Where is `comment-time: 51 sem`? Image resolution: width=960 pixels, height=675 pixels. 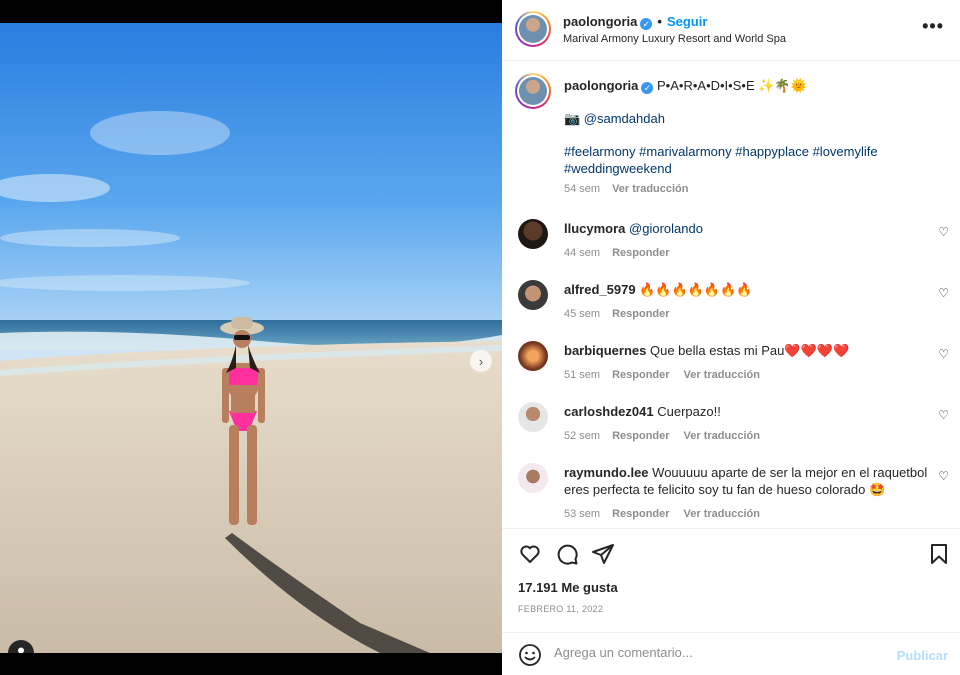 comment-time: 51 sem is located at coordinates (582, 375).